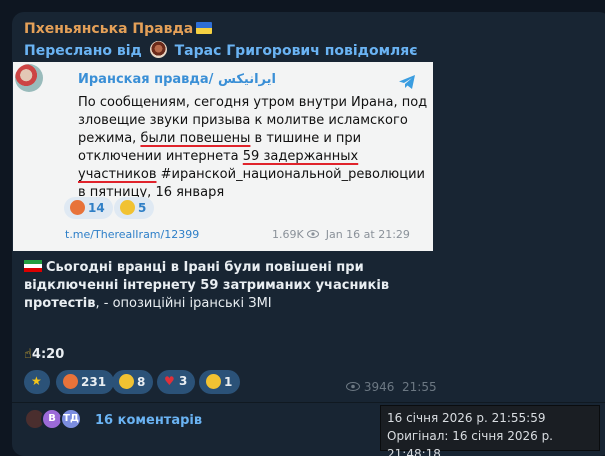 The height and width of the screenshot is (456, 605). What do you see at coordinates (85, 382) in the screenshot?
I see `reaction-angry: 231` at bounding box center [85, 382].